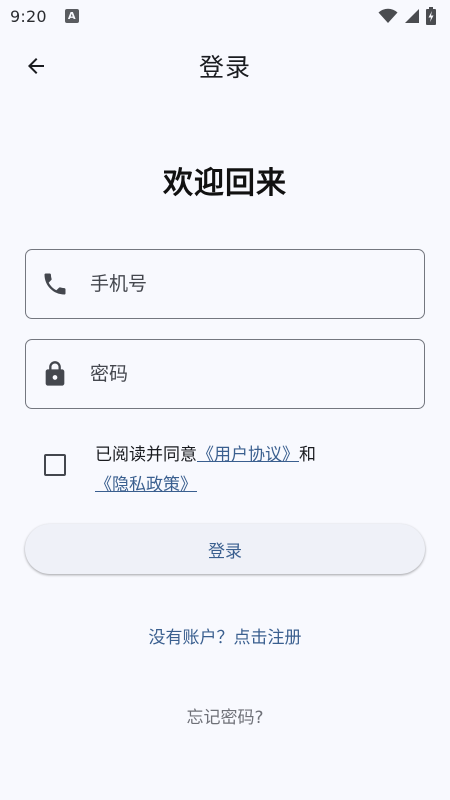 This screenshot has height=800, width=450. I want to click on wifi-icon, so click(388, 15).